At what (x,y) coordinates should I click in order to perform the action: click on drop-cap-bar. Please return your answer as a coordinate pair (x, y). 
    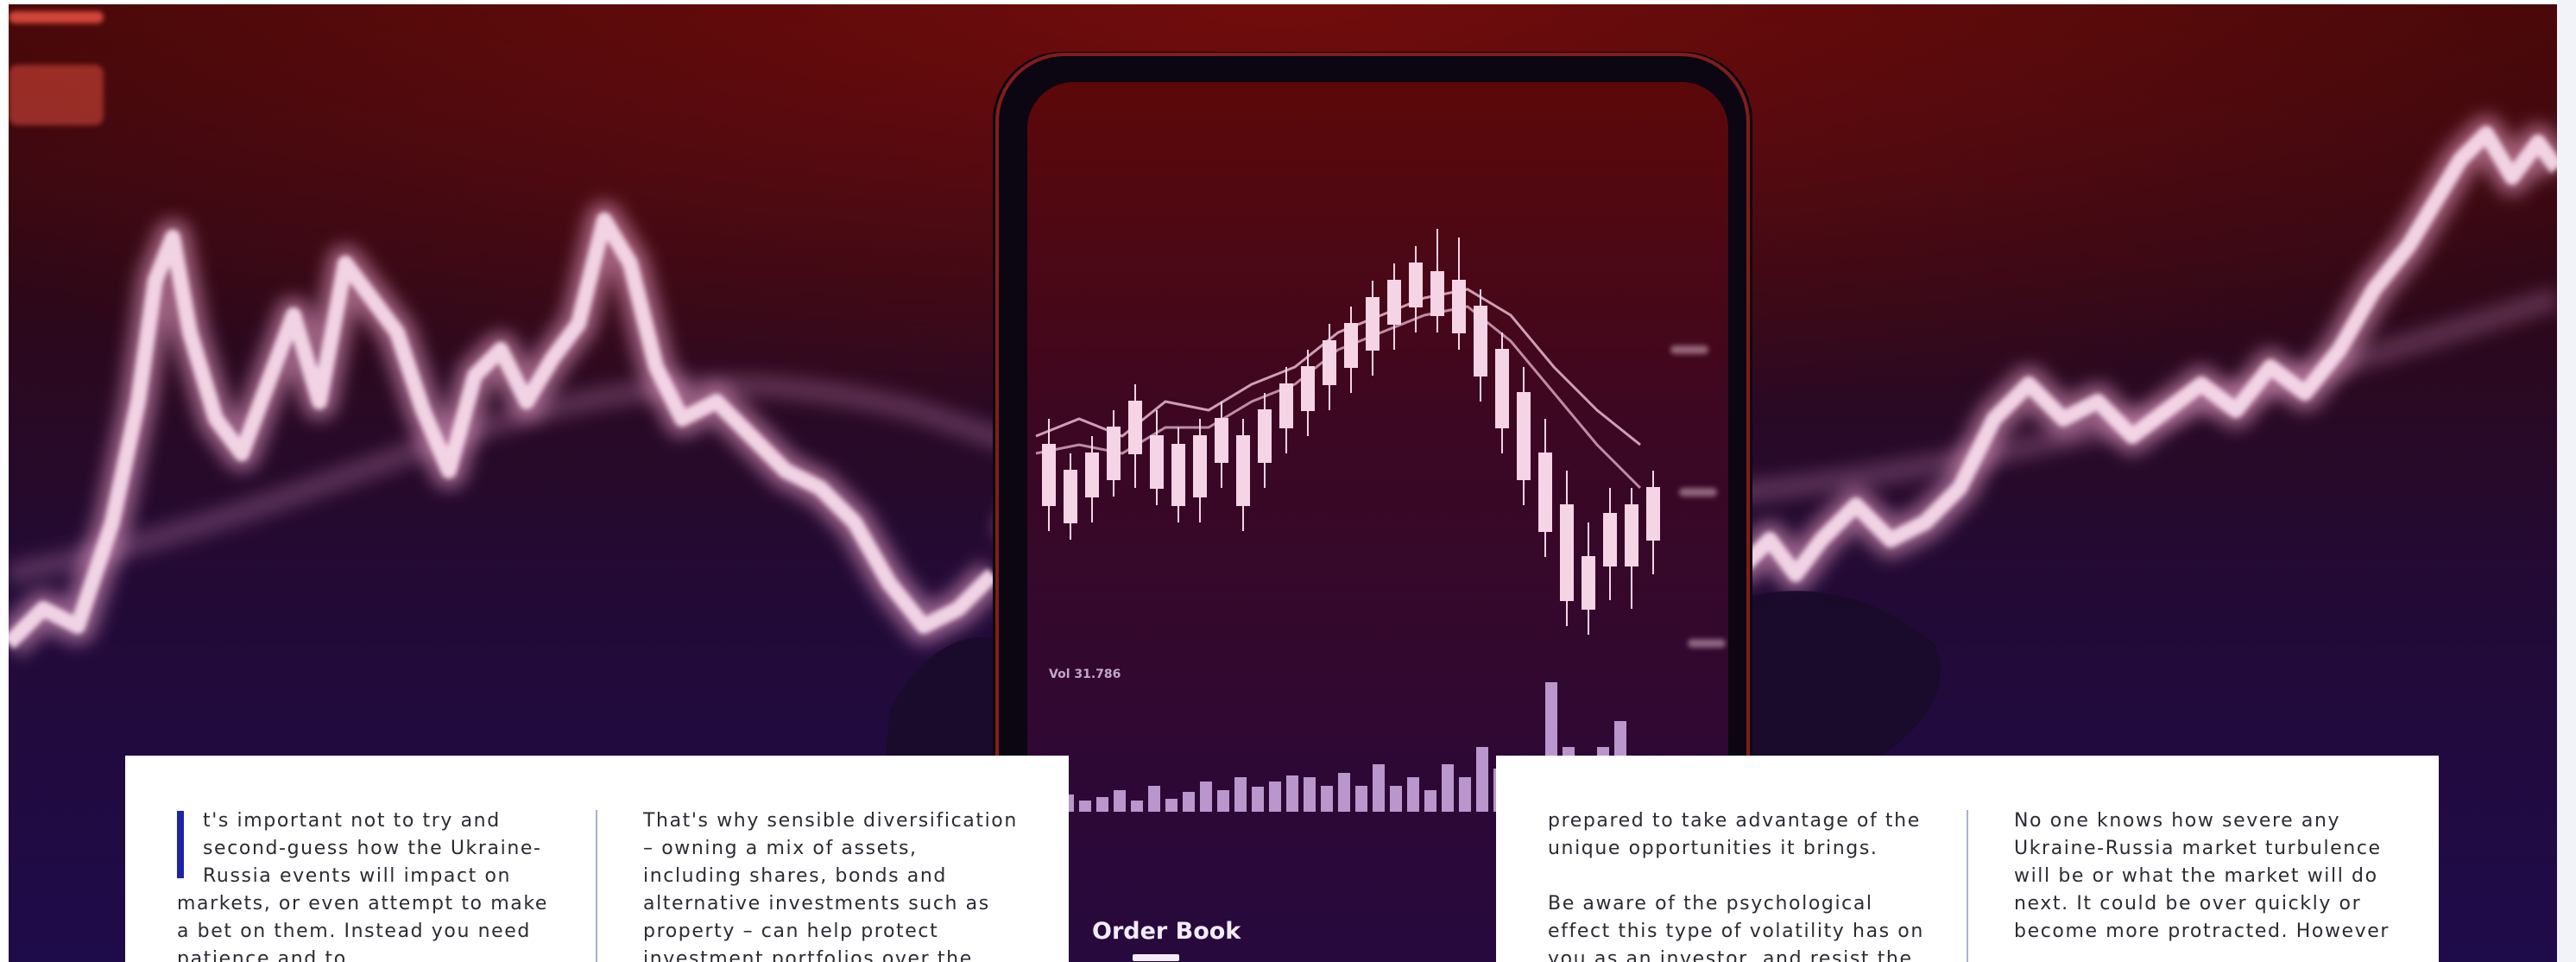
    Looking at the image, I should click on (180, 844).